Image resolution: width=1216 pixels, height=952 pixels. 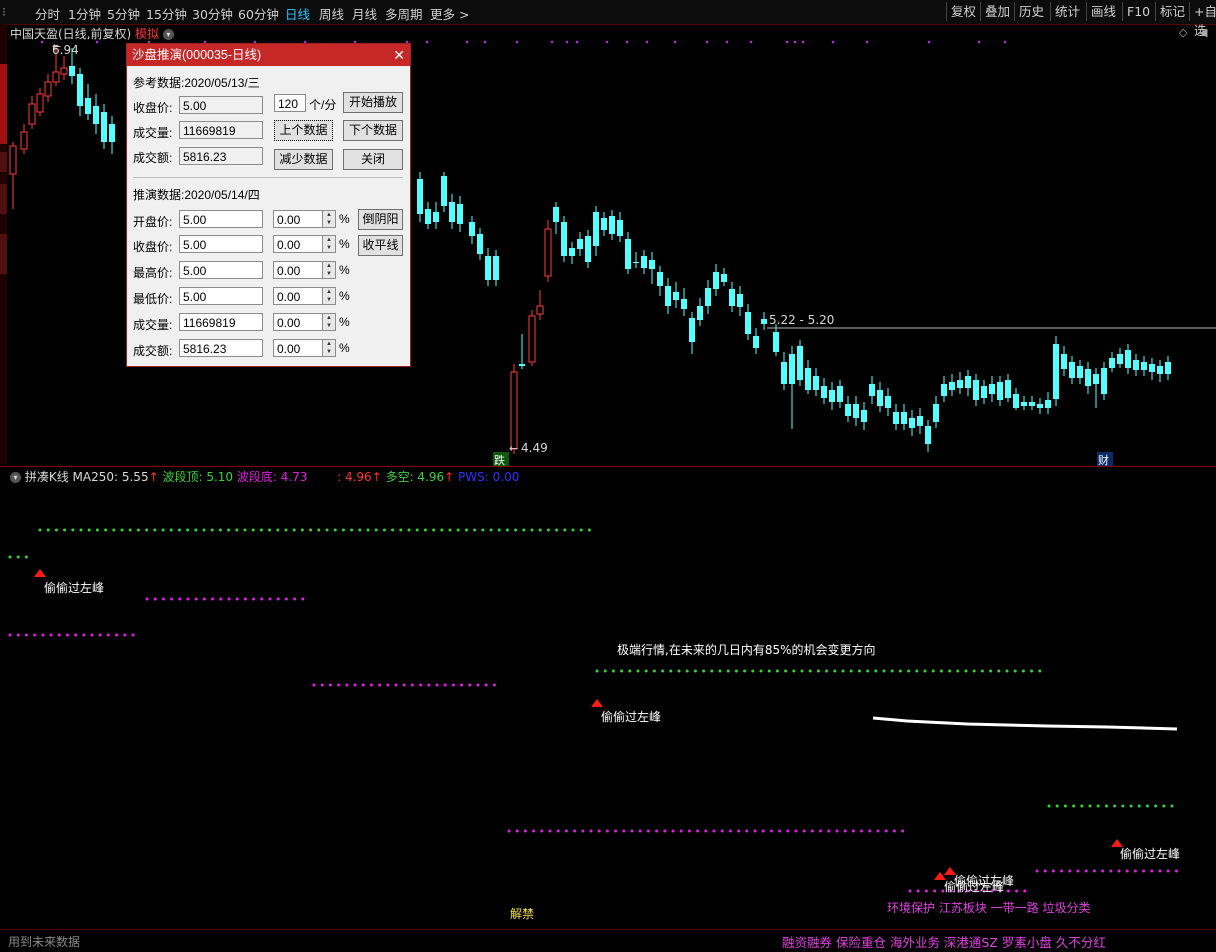 I want to click on tab-60min: 60分钟, so click(x=258, y=13).